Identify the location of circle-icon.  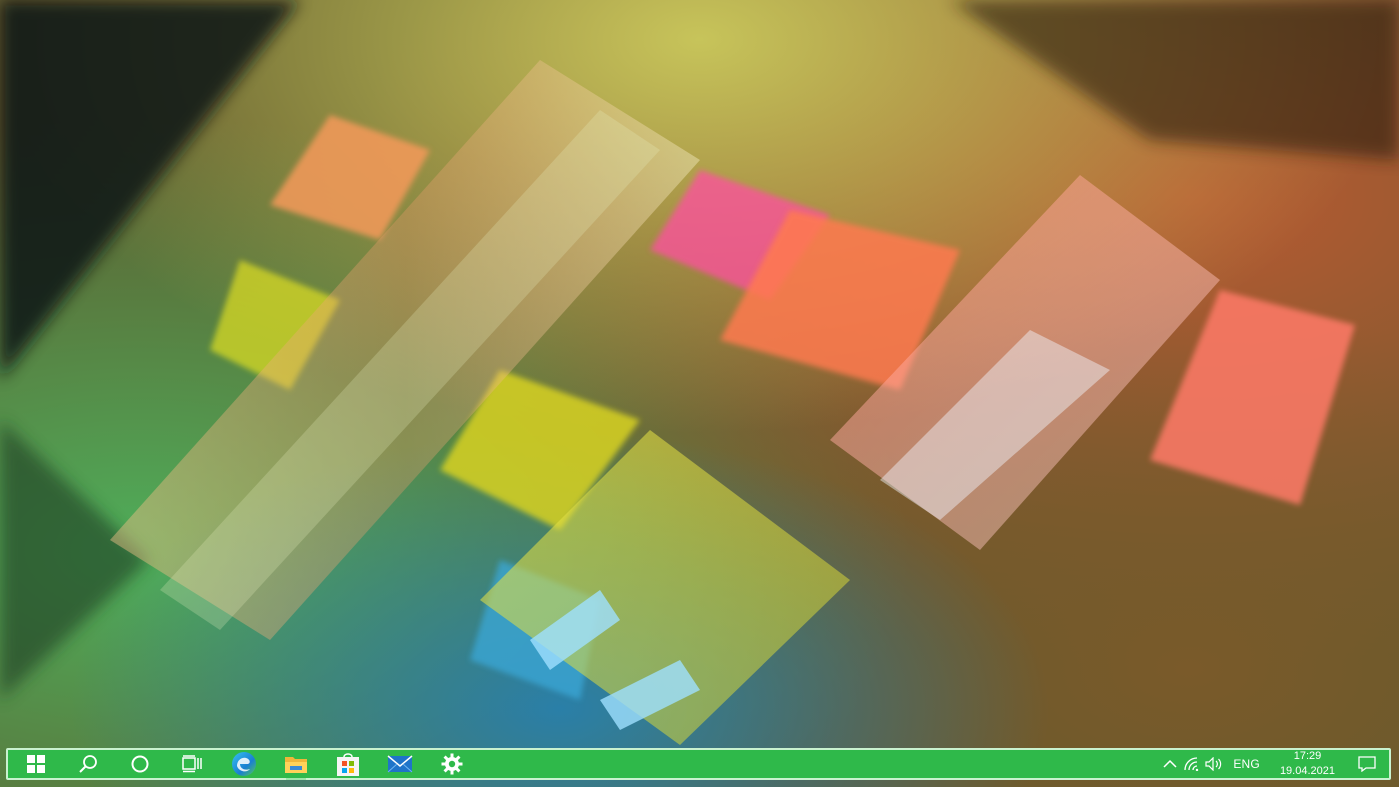
(140, 764).